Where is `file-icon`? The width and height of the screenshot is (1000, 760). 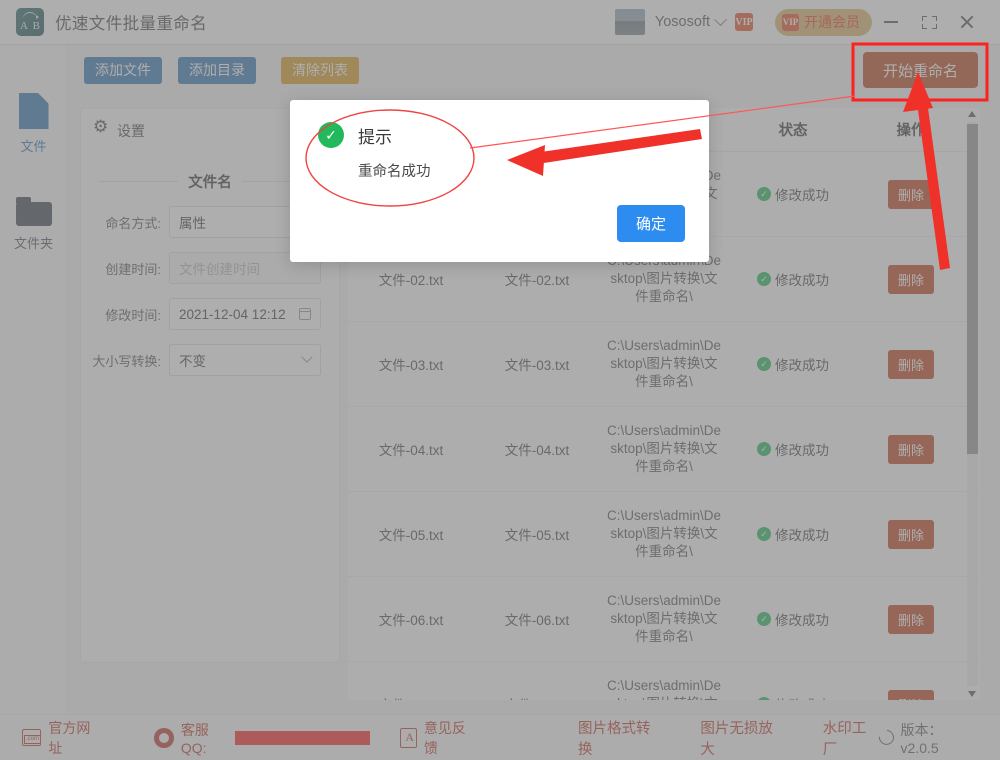
file-icon is located at coordinates (33, 111).